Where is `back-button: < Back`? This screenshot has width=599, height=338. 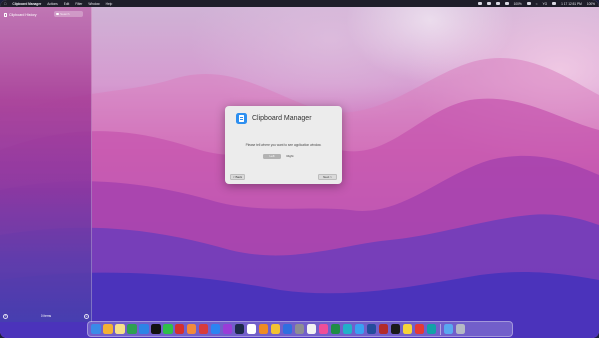 back-button: < Back is located at coordinates (237, 177).